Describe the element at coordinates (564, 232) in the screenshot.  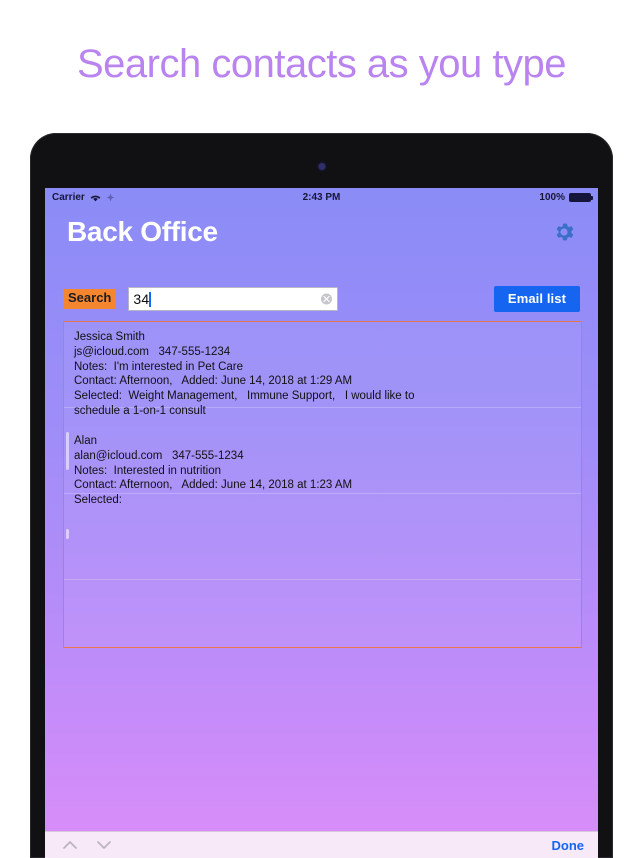
I see `gear-icon` at that location.